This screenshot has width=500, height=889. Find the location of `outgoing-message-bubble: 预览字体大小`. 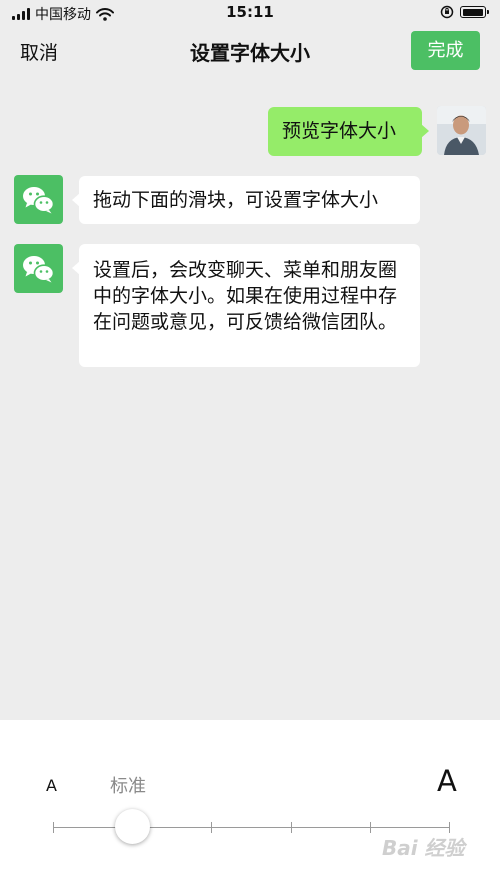

outgoing-message-bubble: 预览字体大小 is located at coordinates (348, 131).